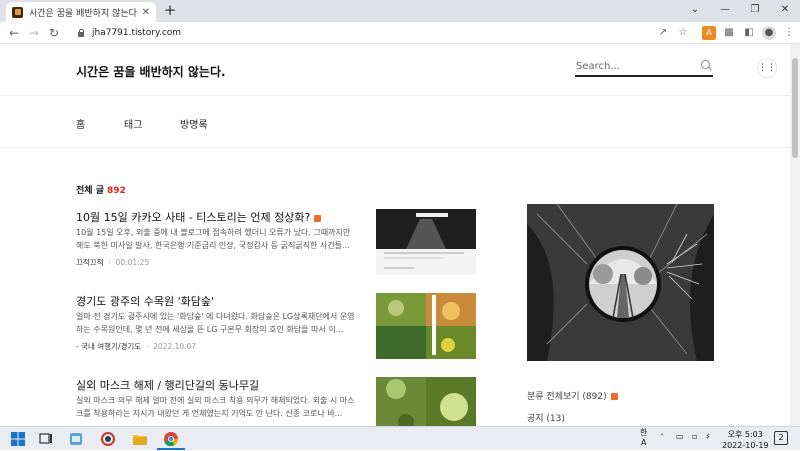 The width and height of the screenshot is (800, 451). What do you see at coordinates (90, 262) in the screenshot?
I see `post-category: 끄적끄적` at bounding box center [90, 262].